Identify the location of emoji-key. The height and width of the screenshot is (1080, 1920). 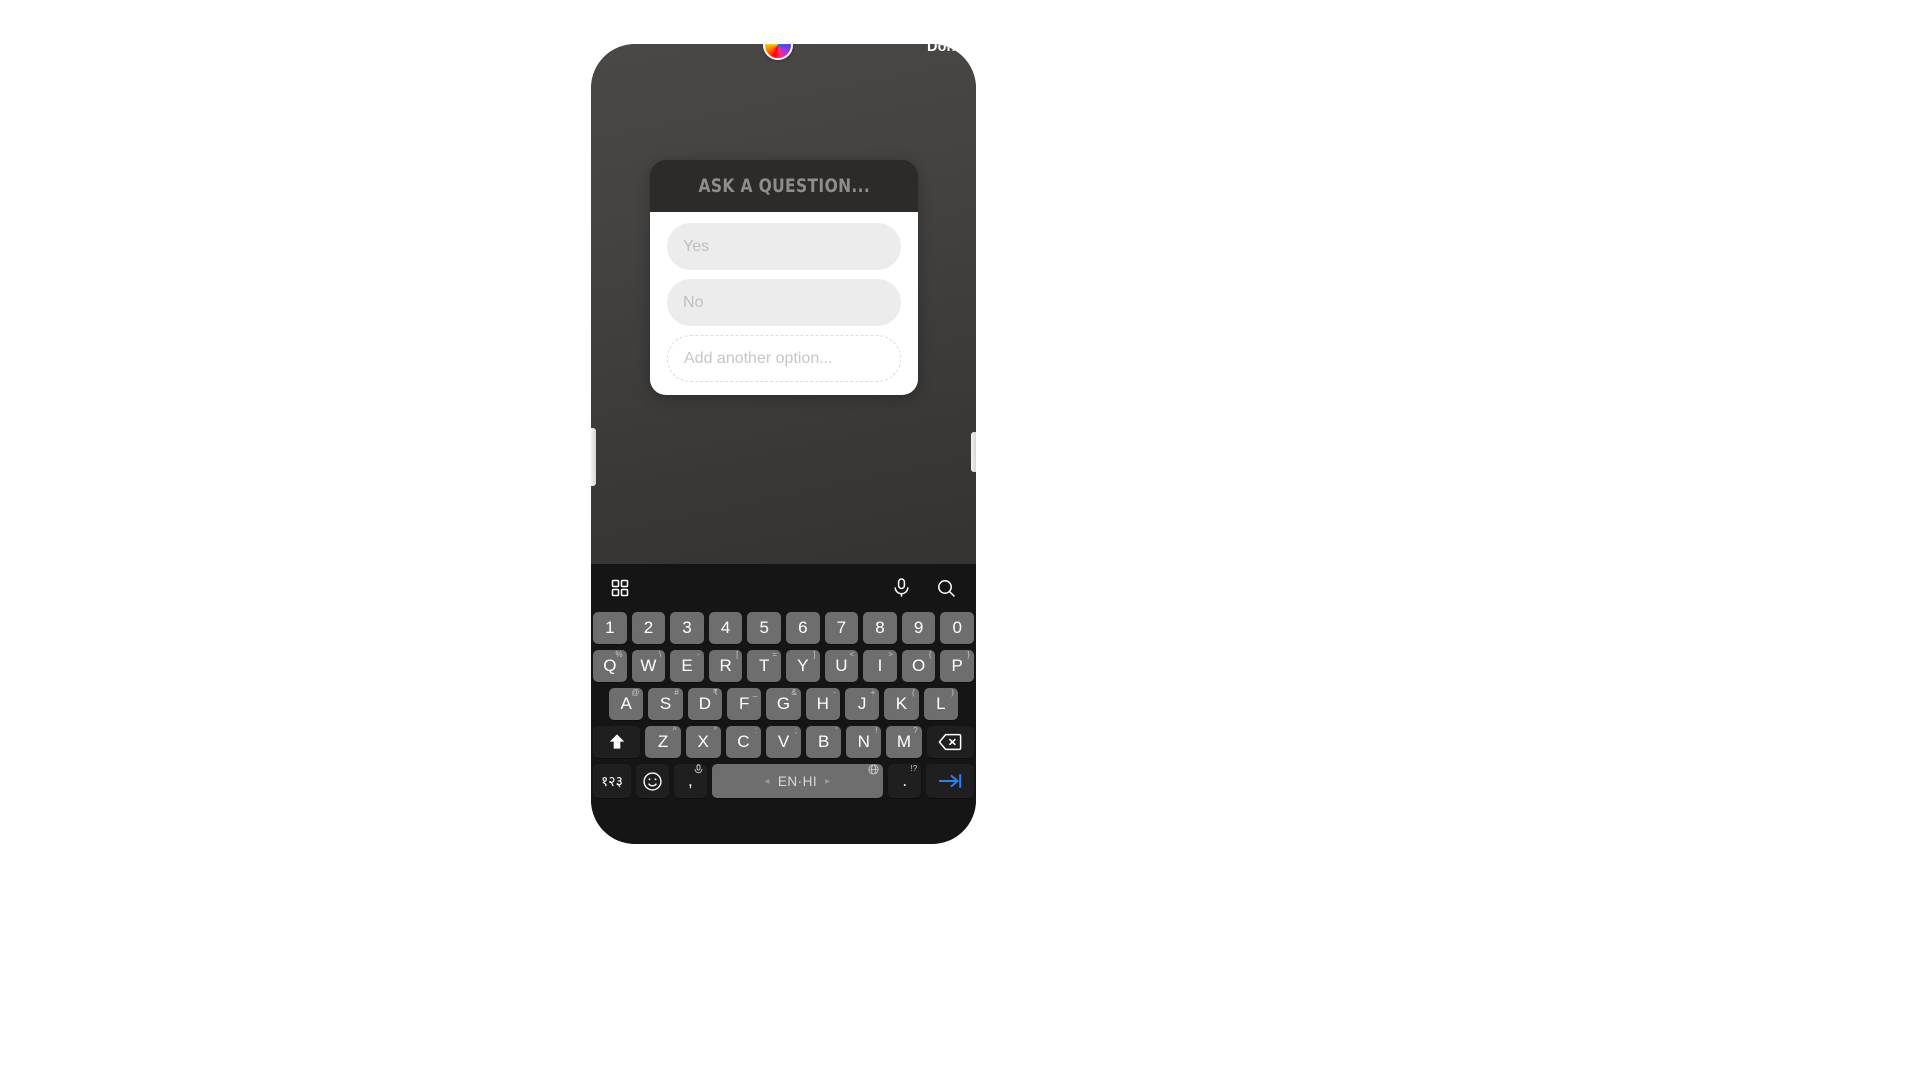
(652, 781).